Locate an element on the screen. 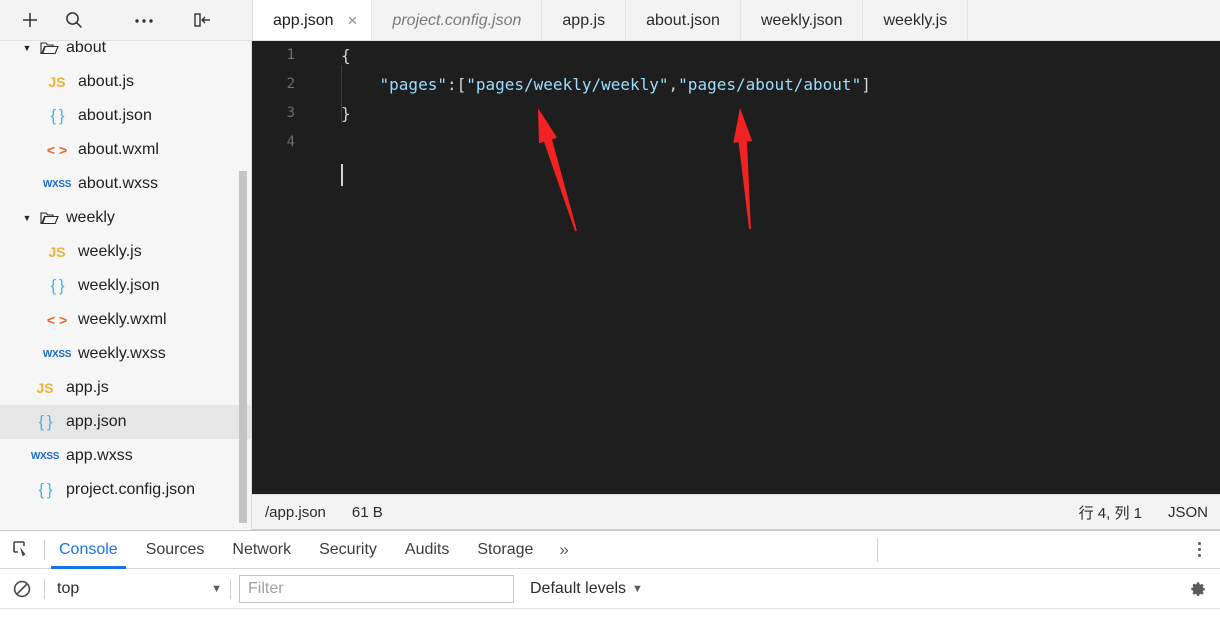  tab-about-json: about.json is located at coordinates (683, 20).